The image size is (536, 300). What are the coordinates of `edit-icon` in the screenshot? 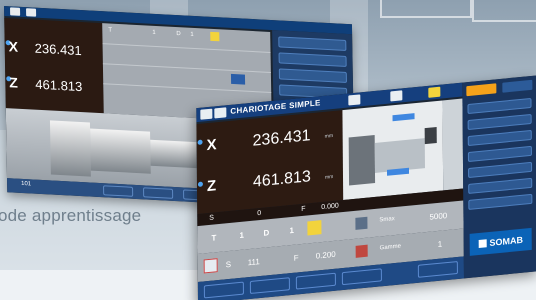 It's located at (434, 92).